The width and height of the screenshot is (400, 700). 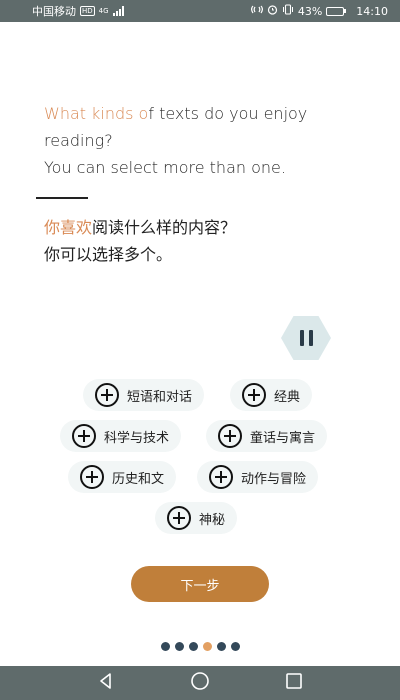 I want to click on option-chip-action-adventure: 动作与冒险, so click(x=258, y=477).